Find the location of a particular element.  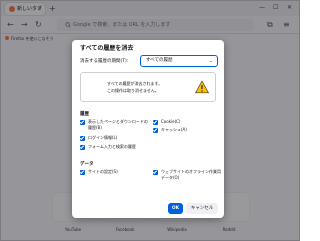

checkbox-offline-data is located at coordinates (155, 172).